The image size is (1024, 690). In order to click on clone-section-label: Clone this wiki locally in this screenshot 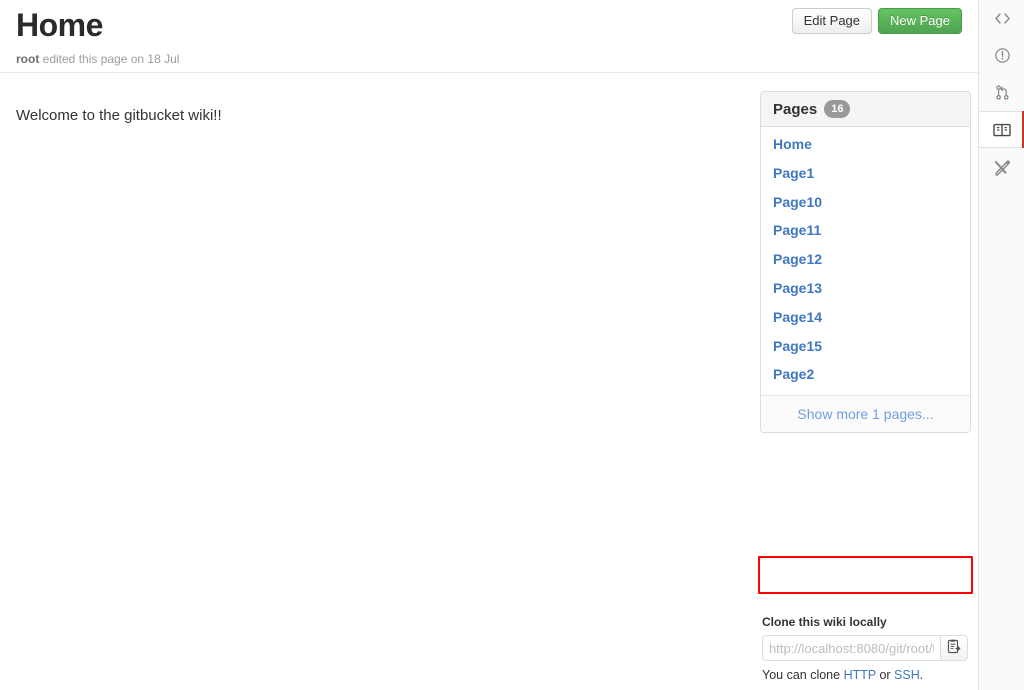, I will do `click(824, 622)`.